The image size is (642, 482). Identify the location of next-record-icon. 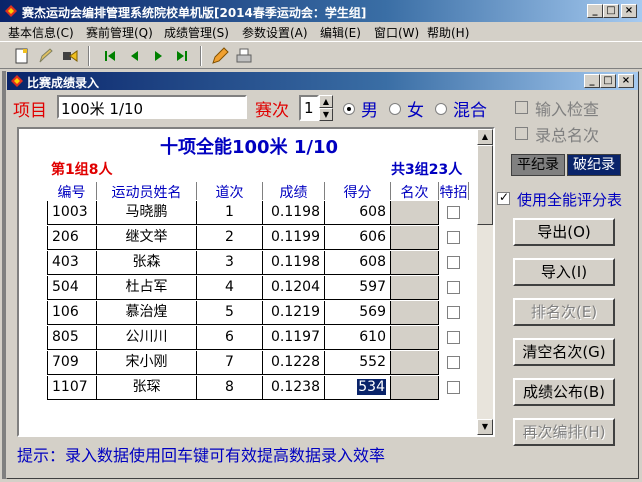
(158, 56).